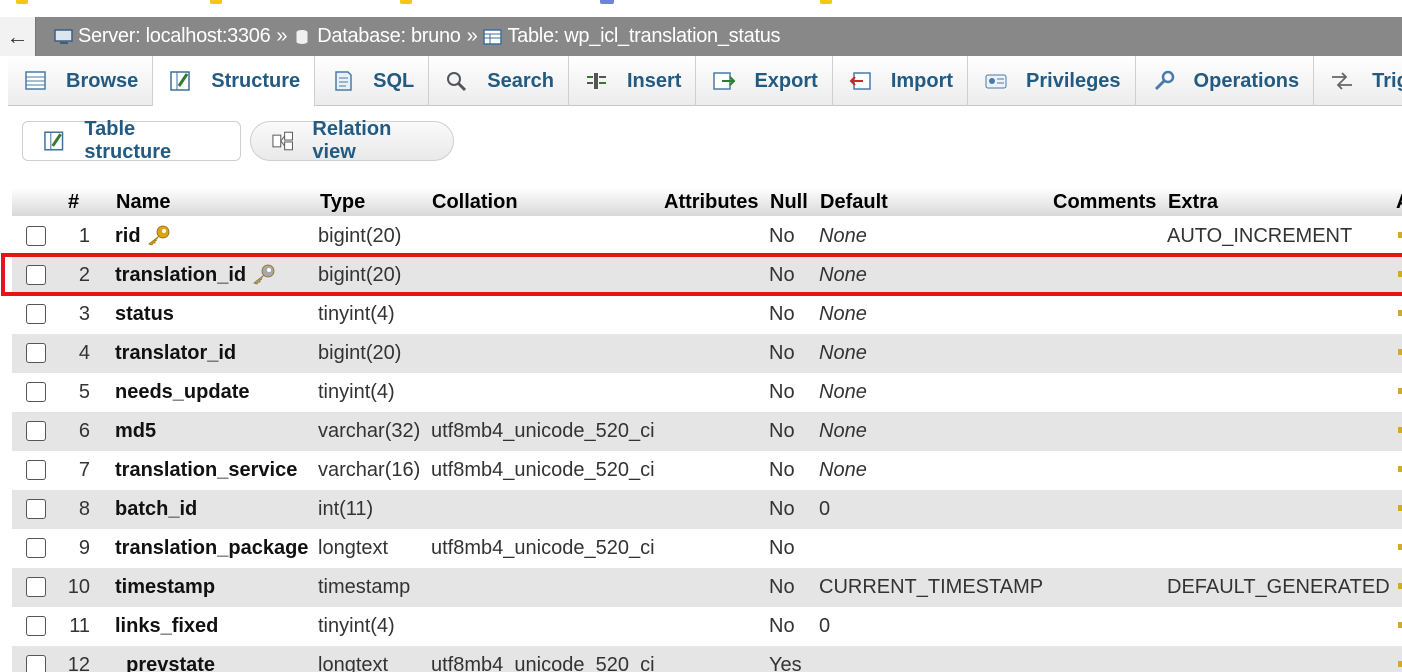 The image size is (1402, 672). I want to click on breadcrumb-database-link: Database: bruno, so click(389, 36).